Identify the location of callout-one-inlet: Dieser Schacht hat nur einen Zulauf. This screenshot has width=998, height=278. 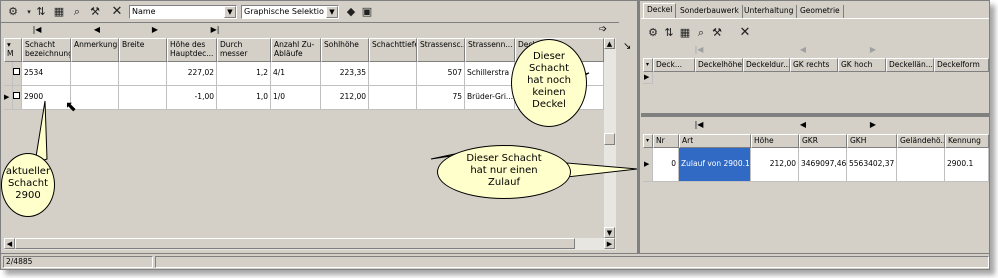
(504, 172).